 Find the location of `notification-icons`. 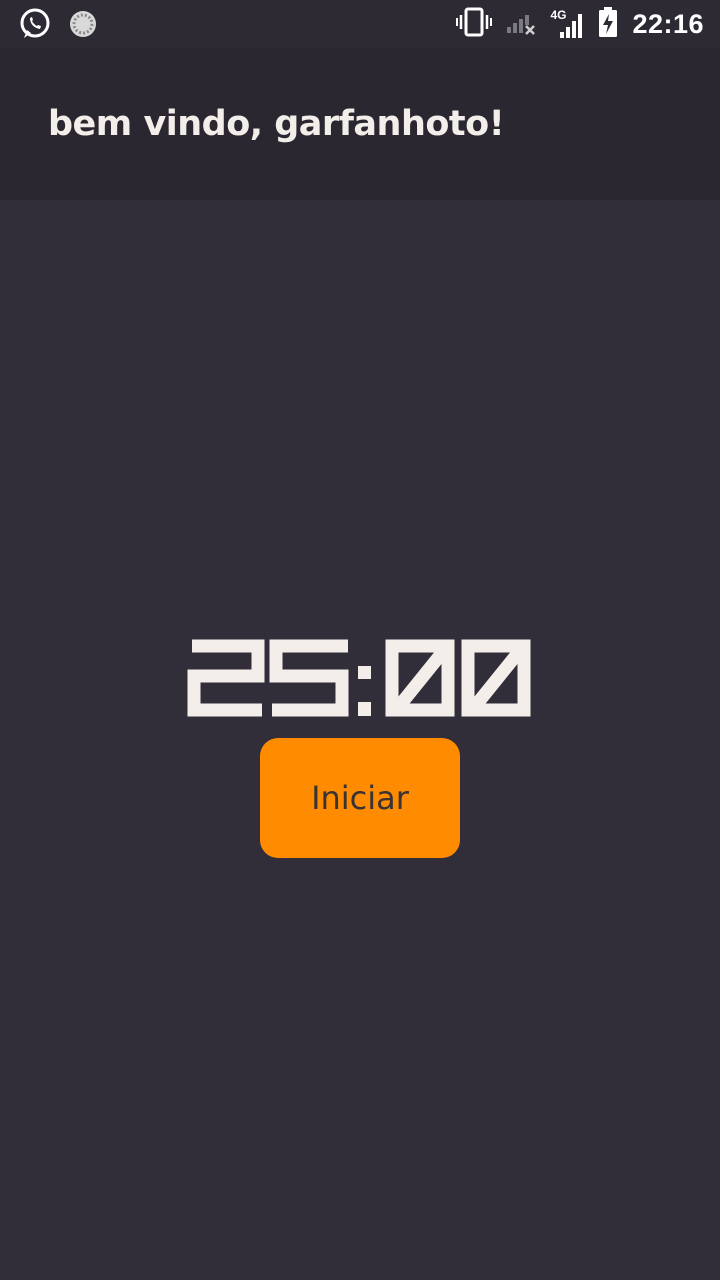

notification-icons is located at coordinates (58, 26).